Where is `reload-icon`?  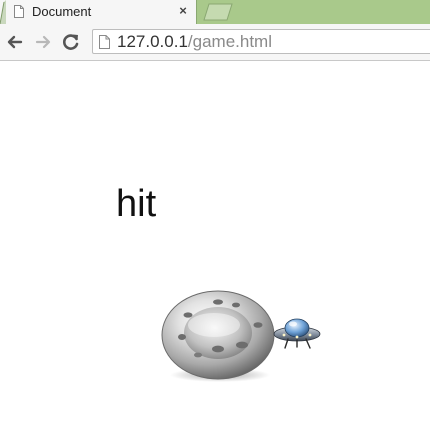
reload-icon is located at coordinates (71, 42).